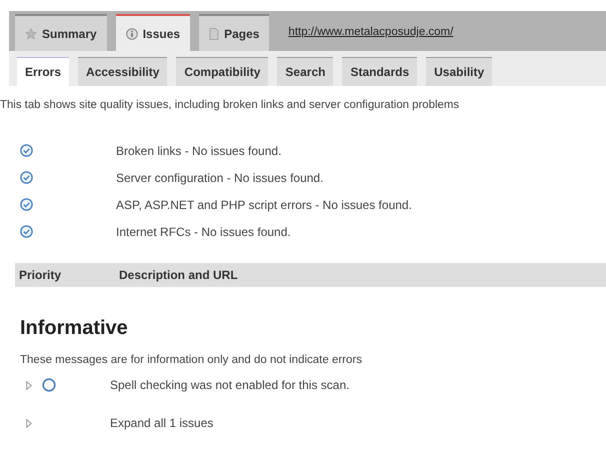  I want to click on main-tab: Summary, so click(61, 32).